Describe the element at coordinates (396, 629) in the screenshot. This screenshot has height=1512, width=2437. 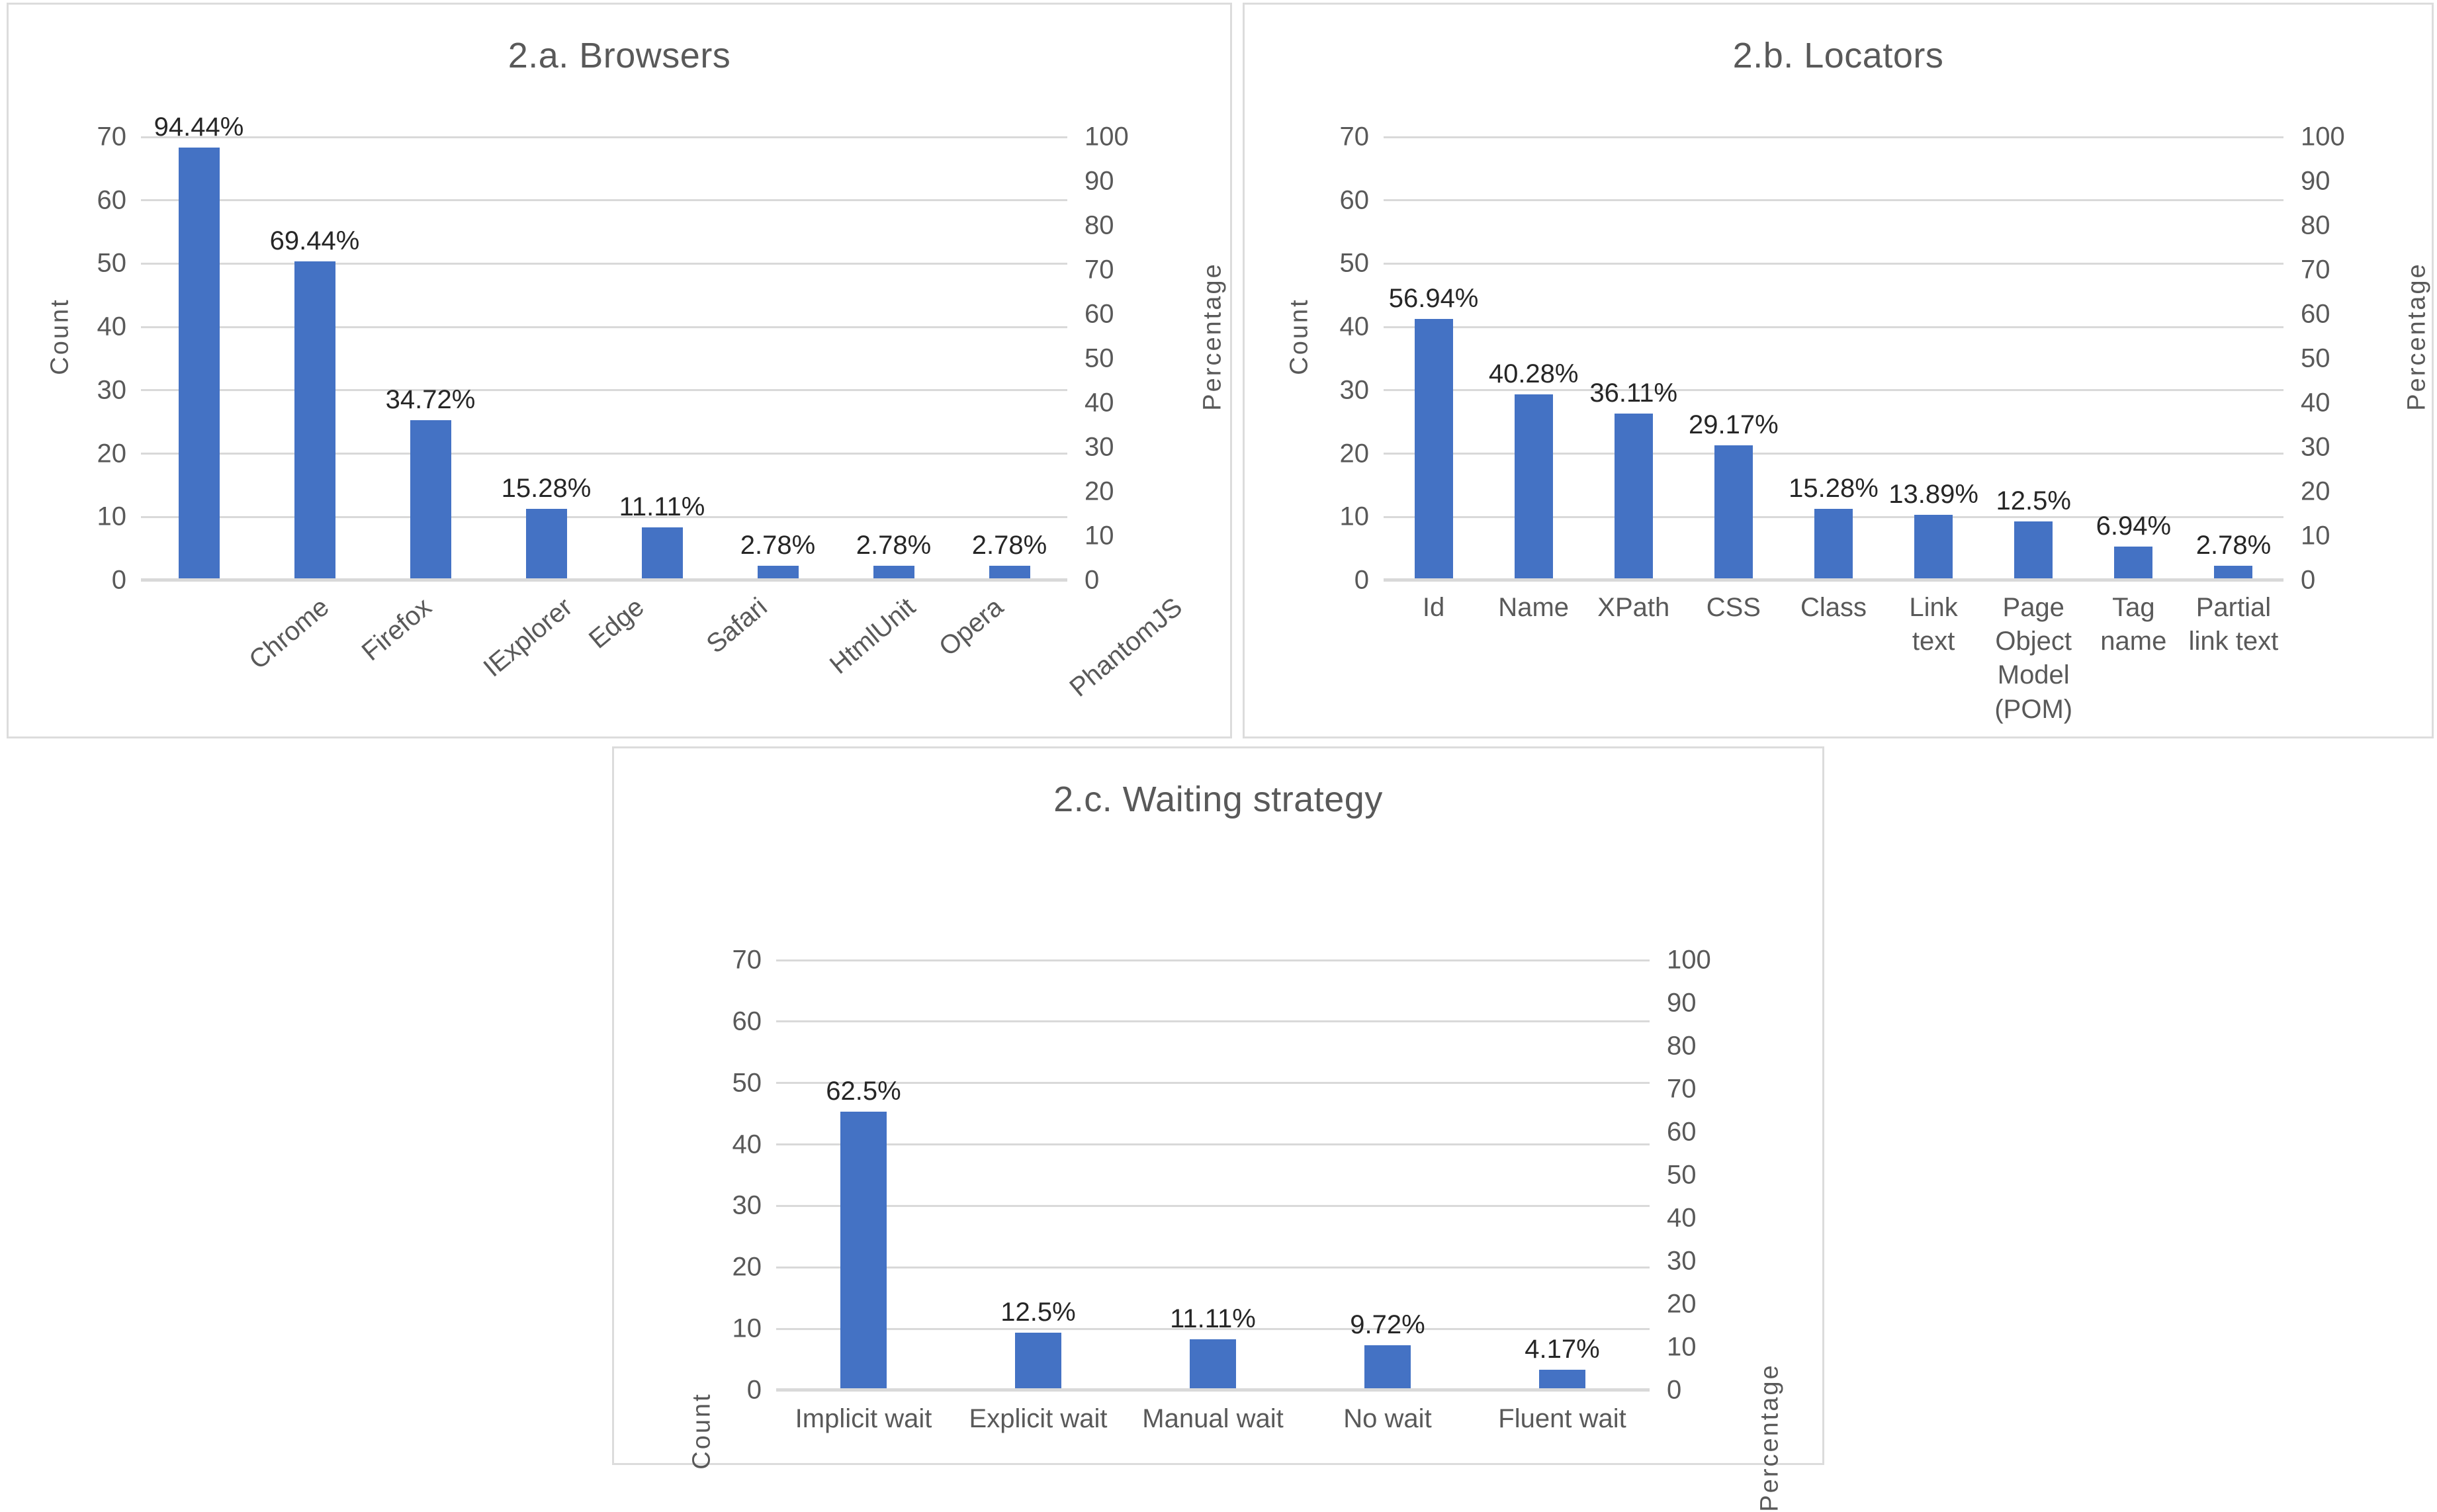
I see `x-axis-category-label: Firefox` at that location.